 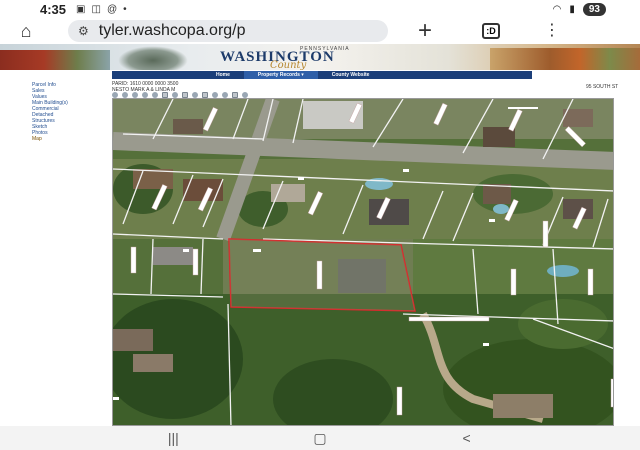 I want to click on next-extent-icon, so click(x=225, y=94).